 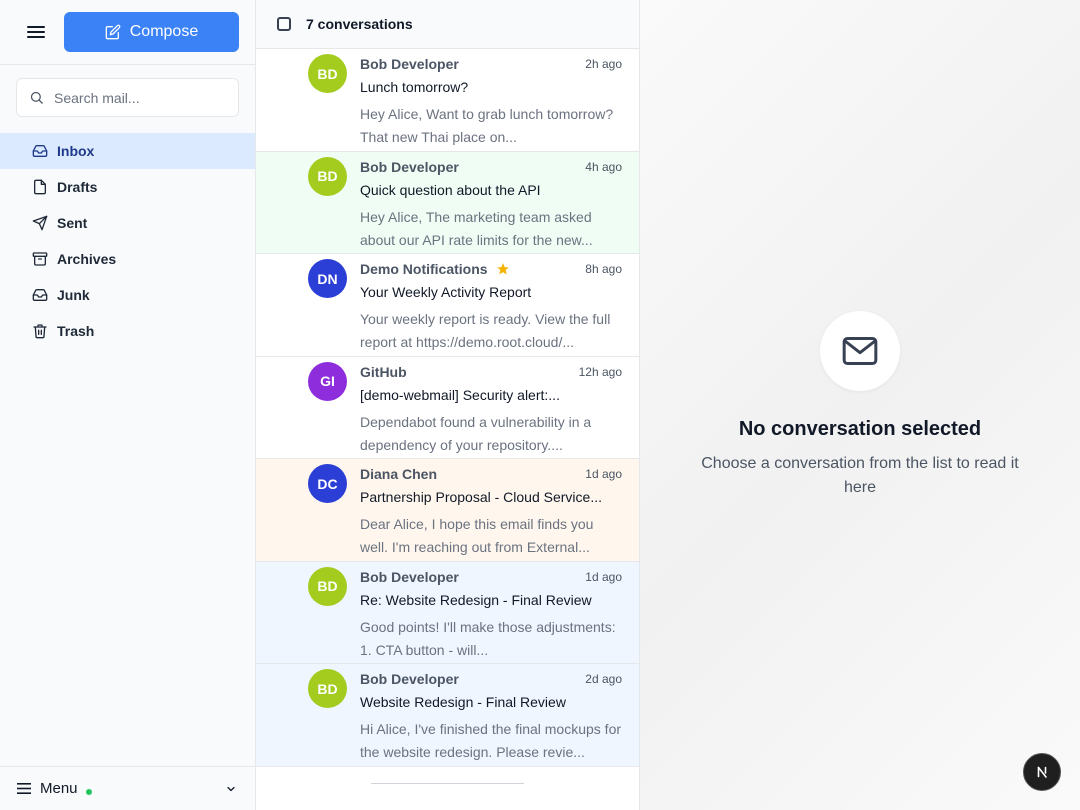 I want to click on sidebar-item-label: Sent, so click(x=72, y=223).